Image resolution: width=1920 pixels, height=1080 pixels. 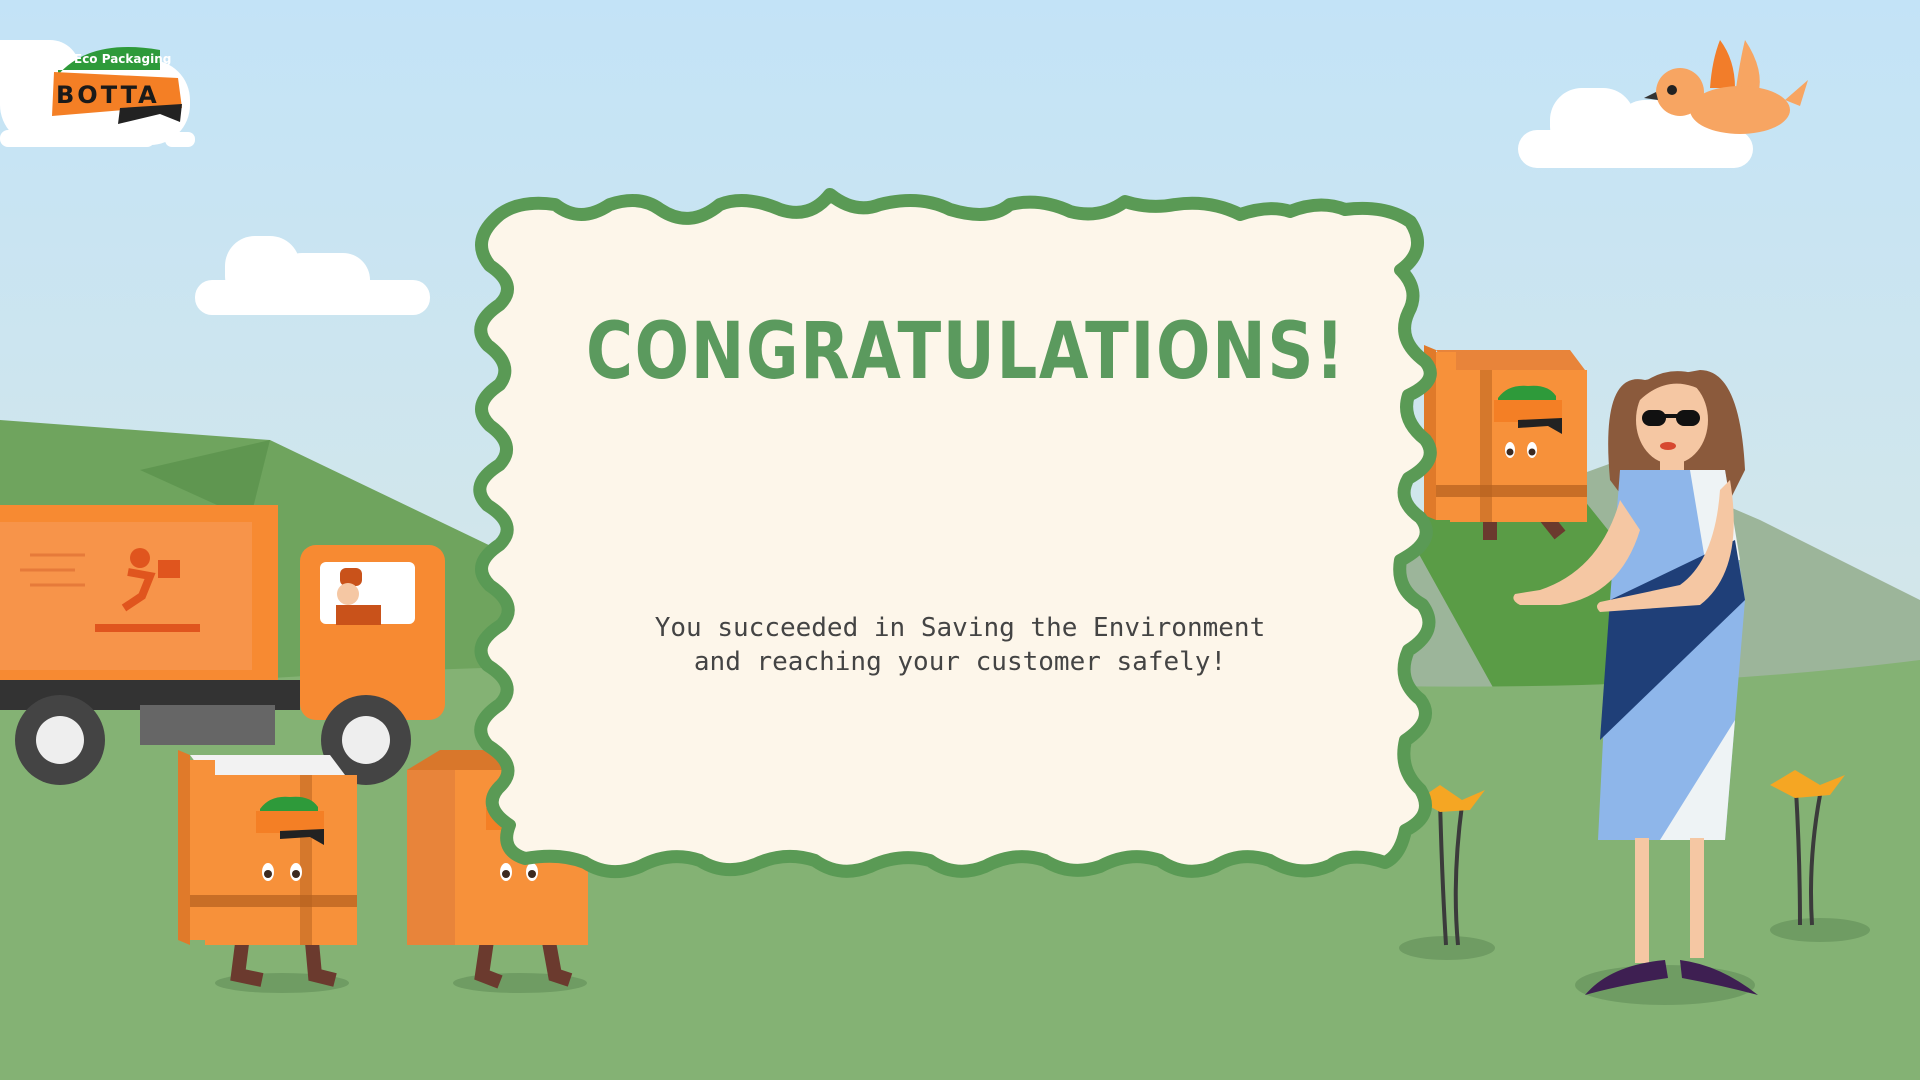 I want to click on dialog-message-line-1: You succeeded in Saving the Environment, so click(x=960, y=628).